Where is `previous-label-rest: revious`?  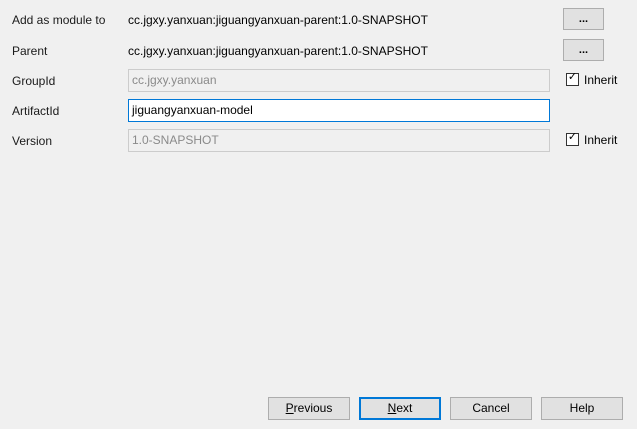
previous-label-rest: revious is located at coordinates (313, 408).